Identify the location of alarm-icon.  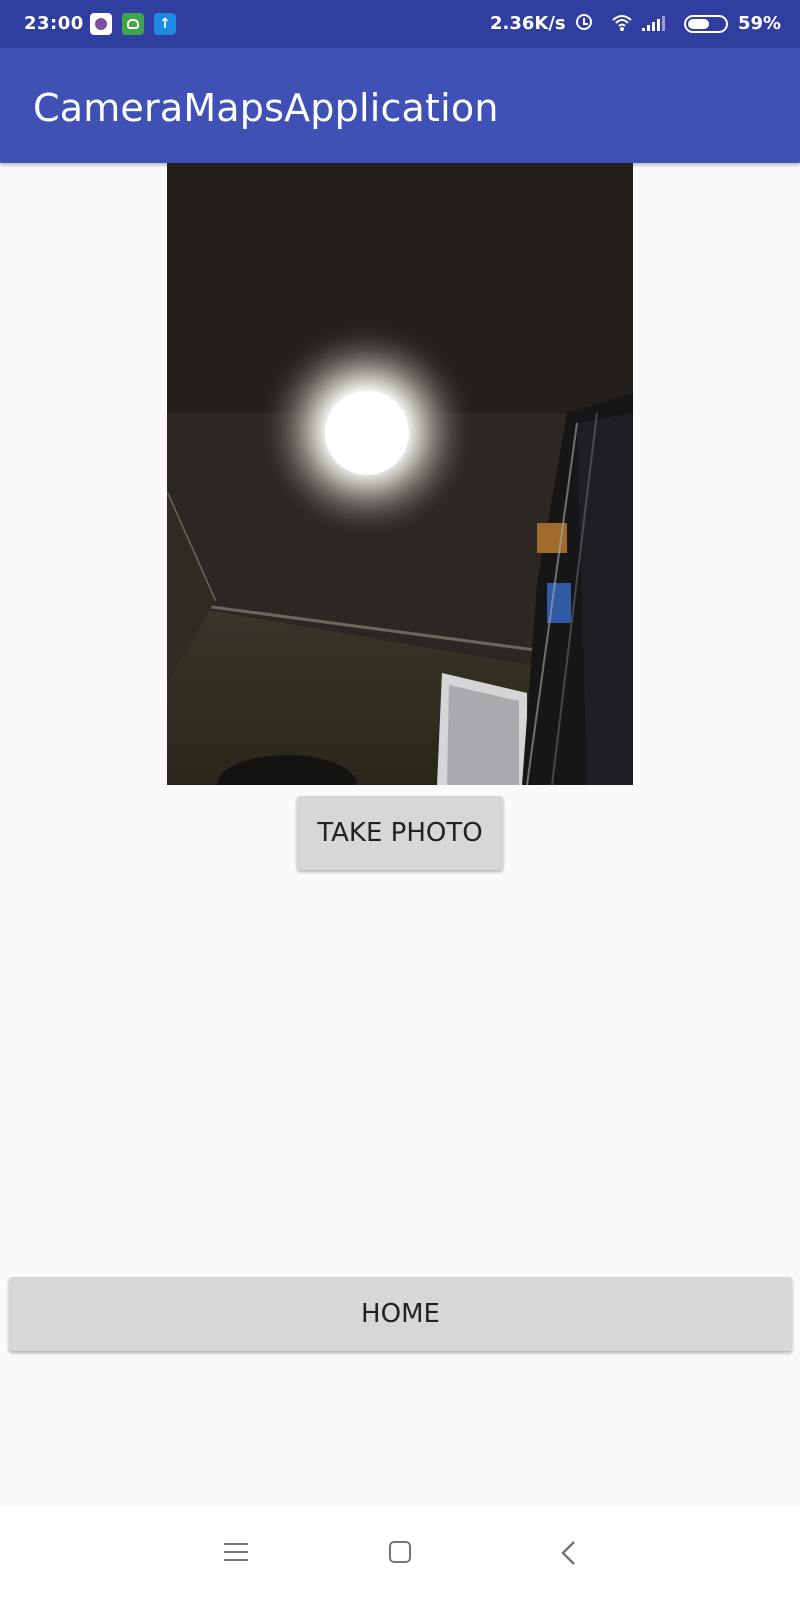
(584, 22).